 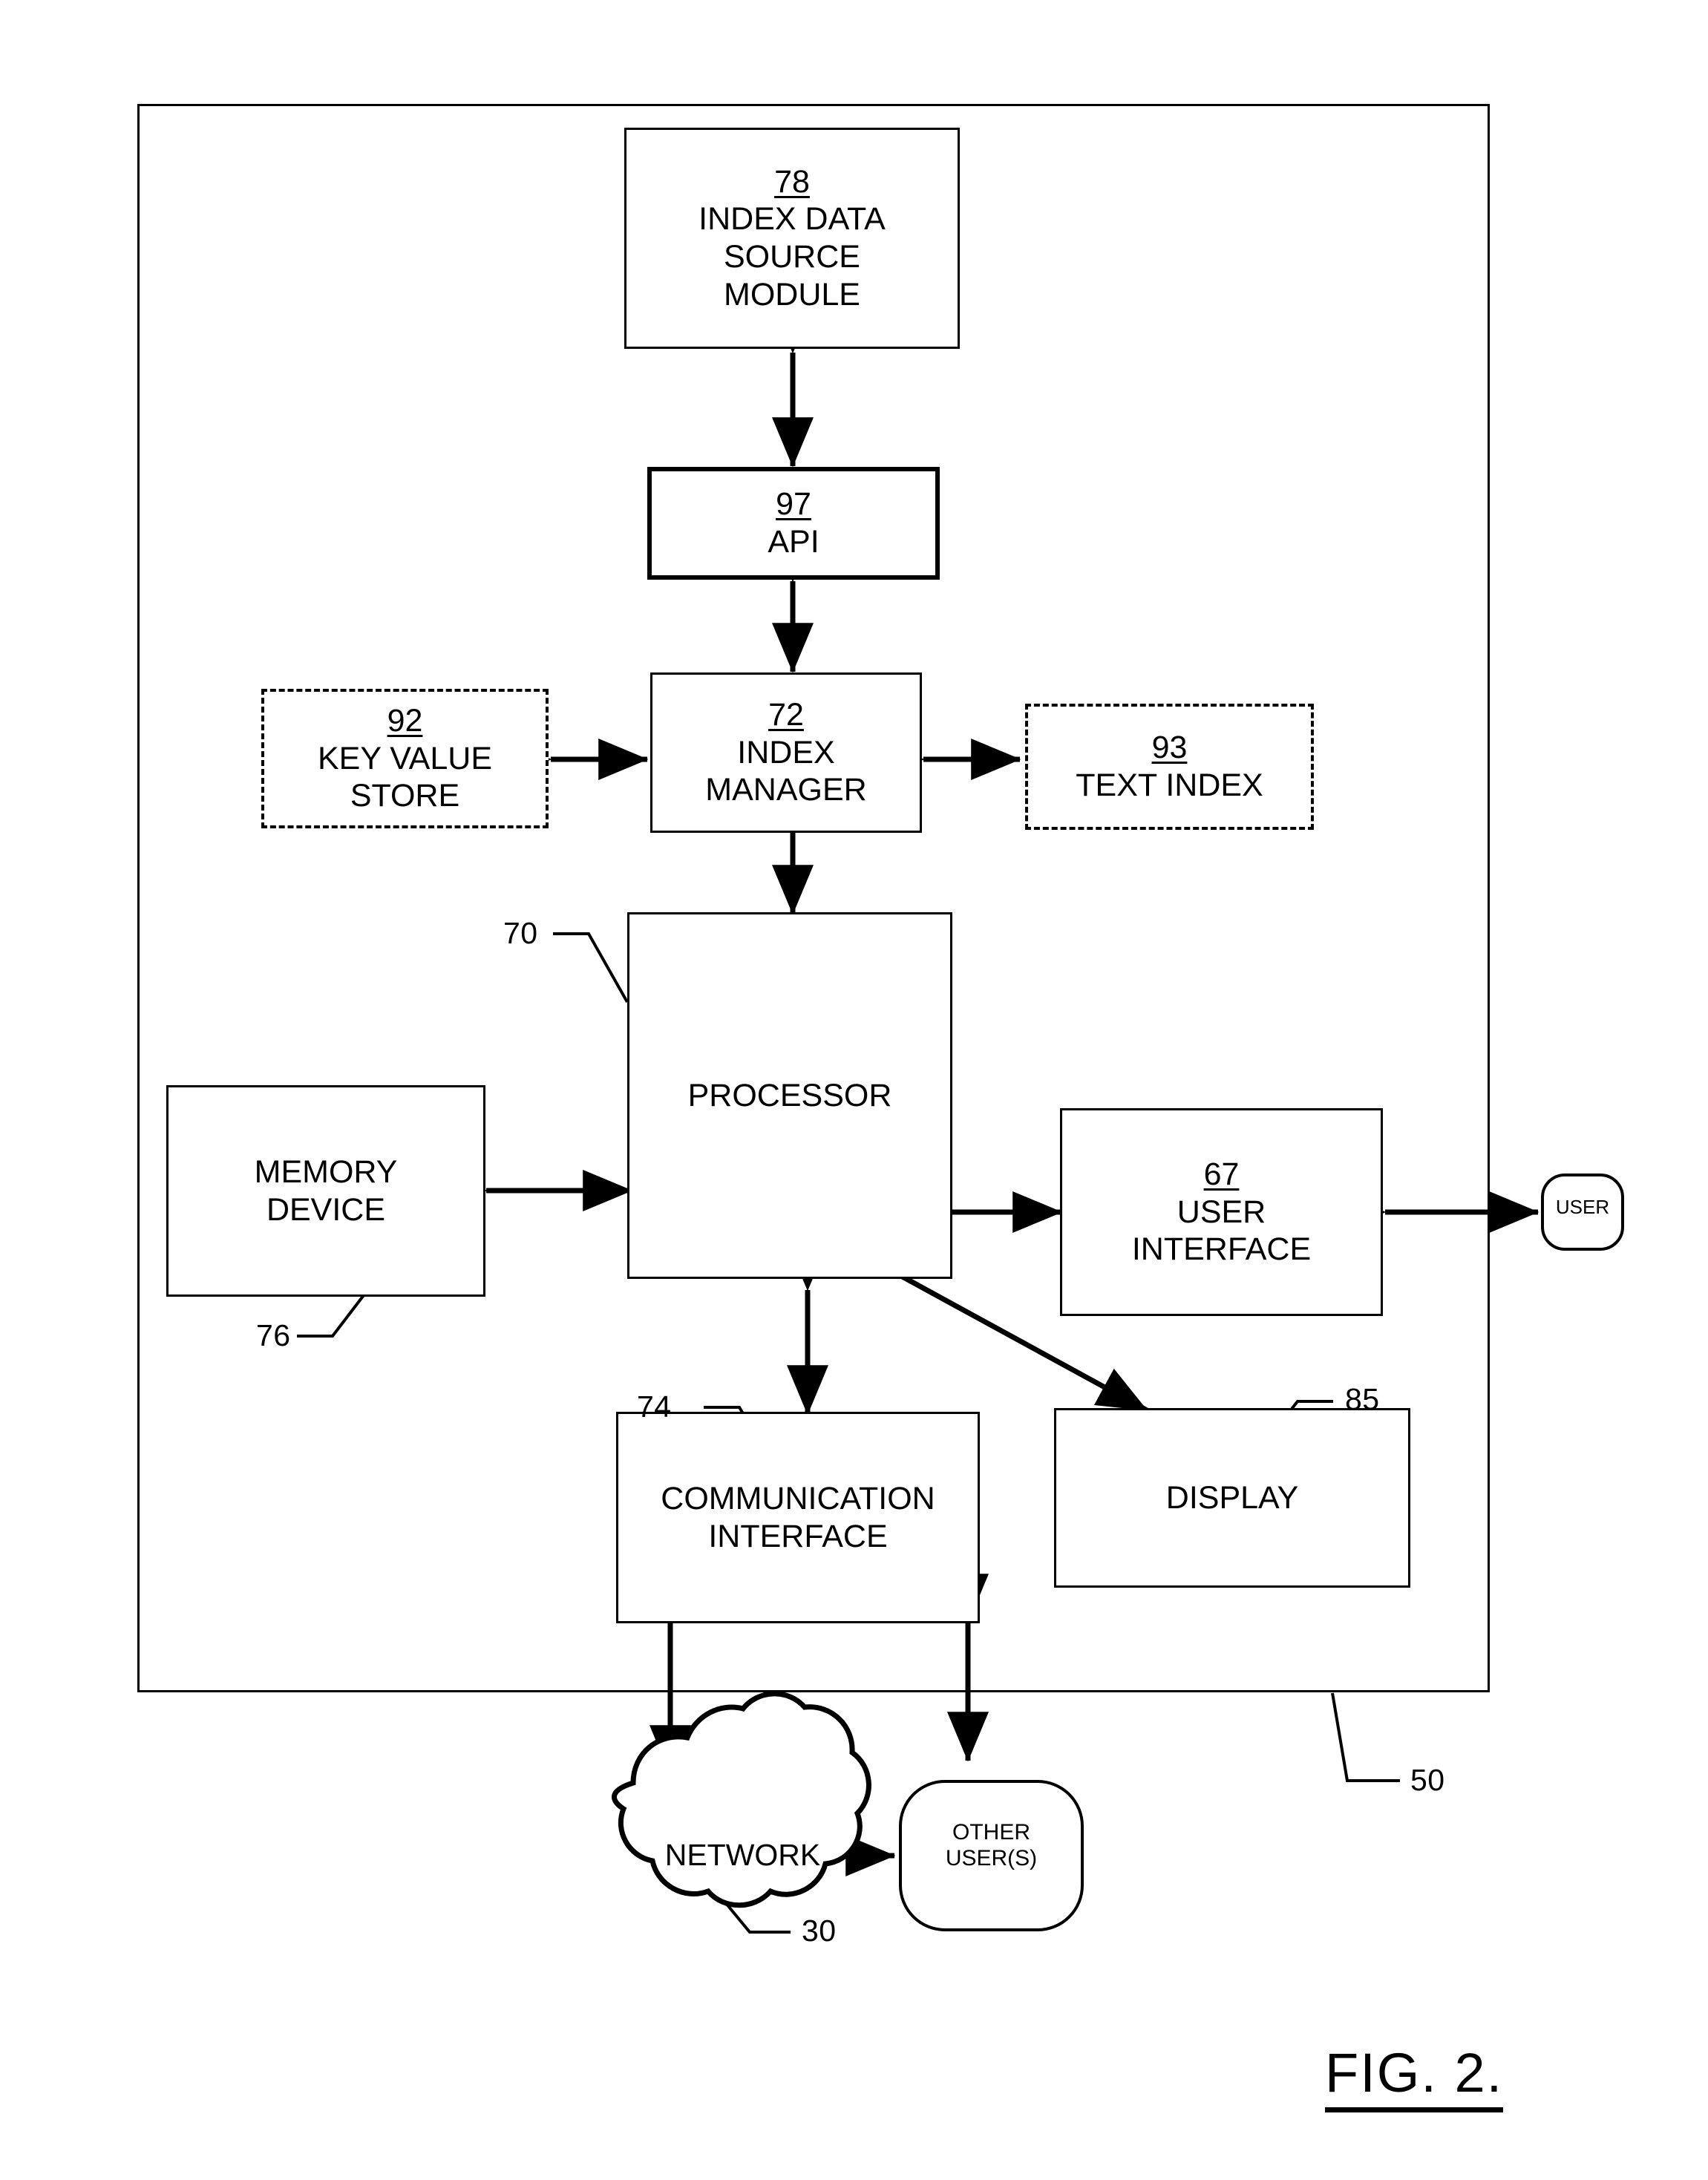 What do you see at coordinates (1428, 1780) in the screenshot?
I see `leader-label-50: 50` at bounding box center [1428, 1780].